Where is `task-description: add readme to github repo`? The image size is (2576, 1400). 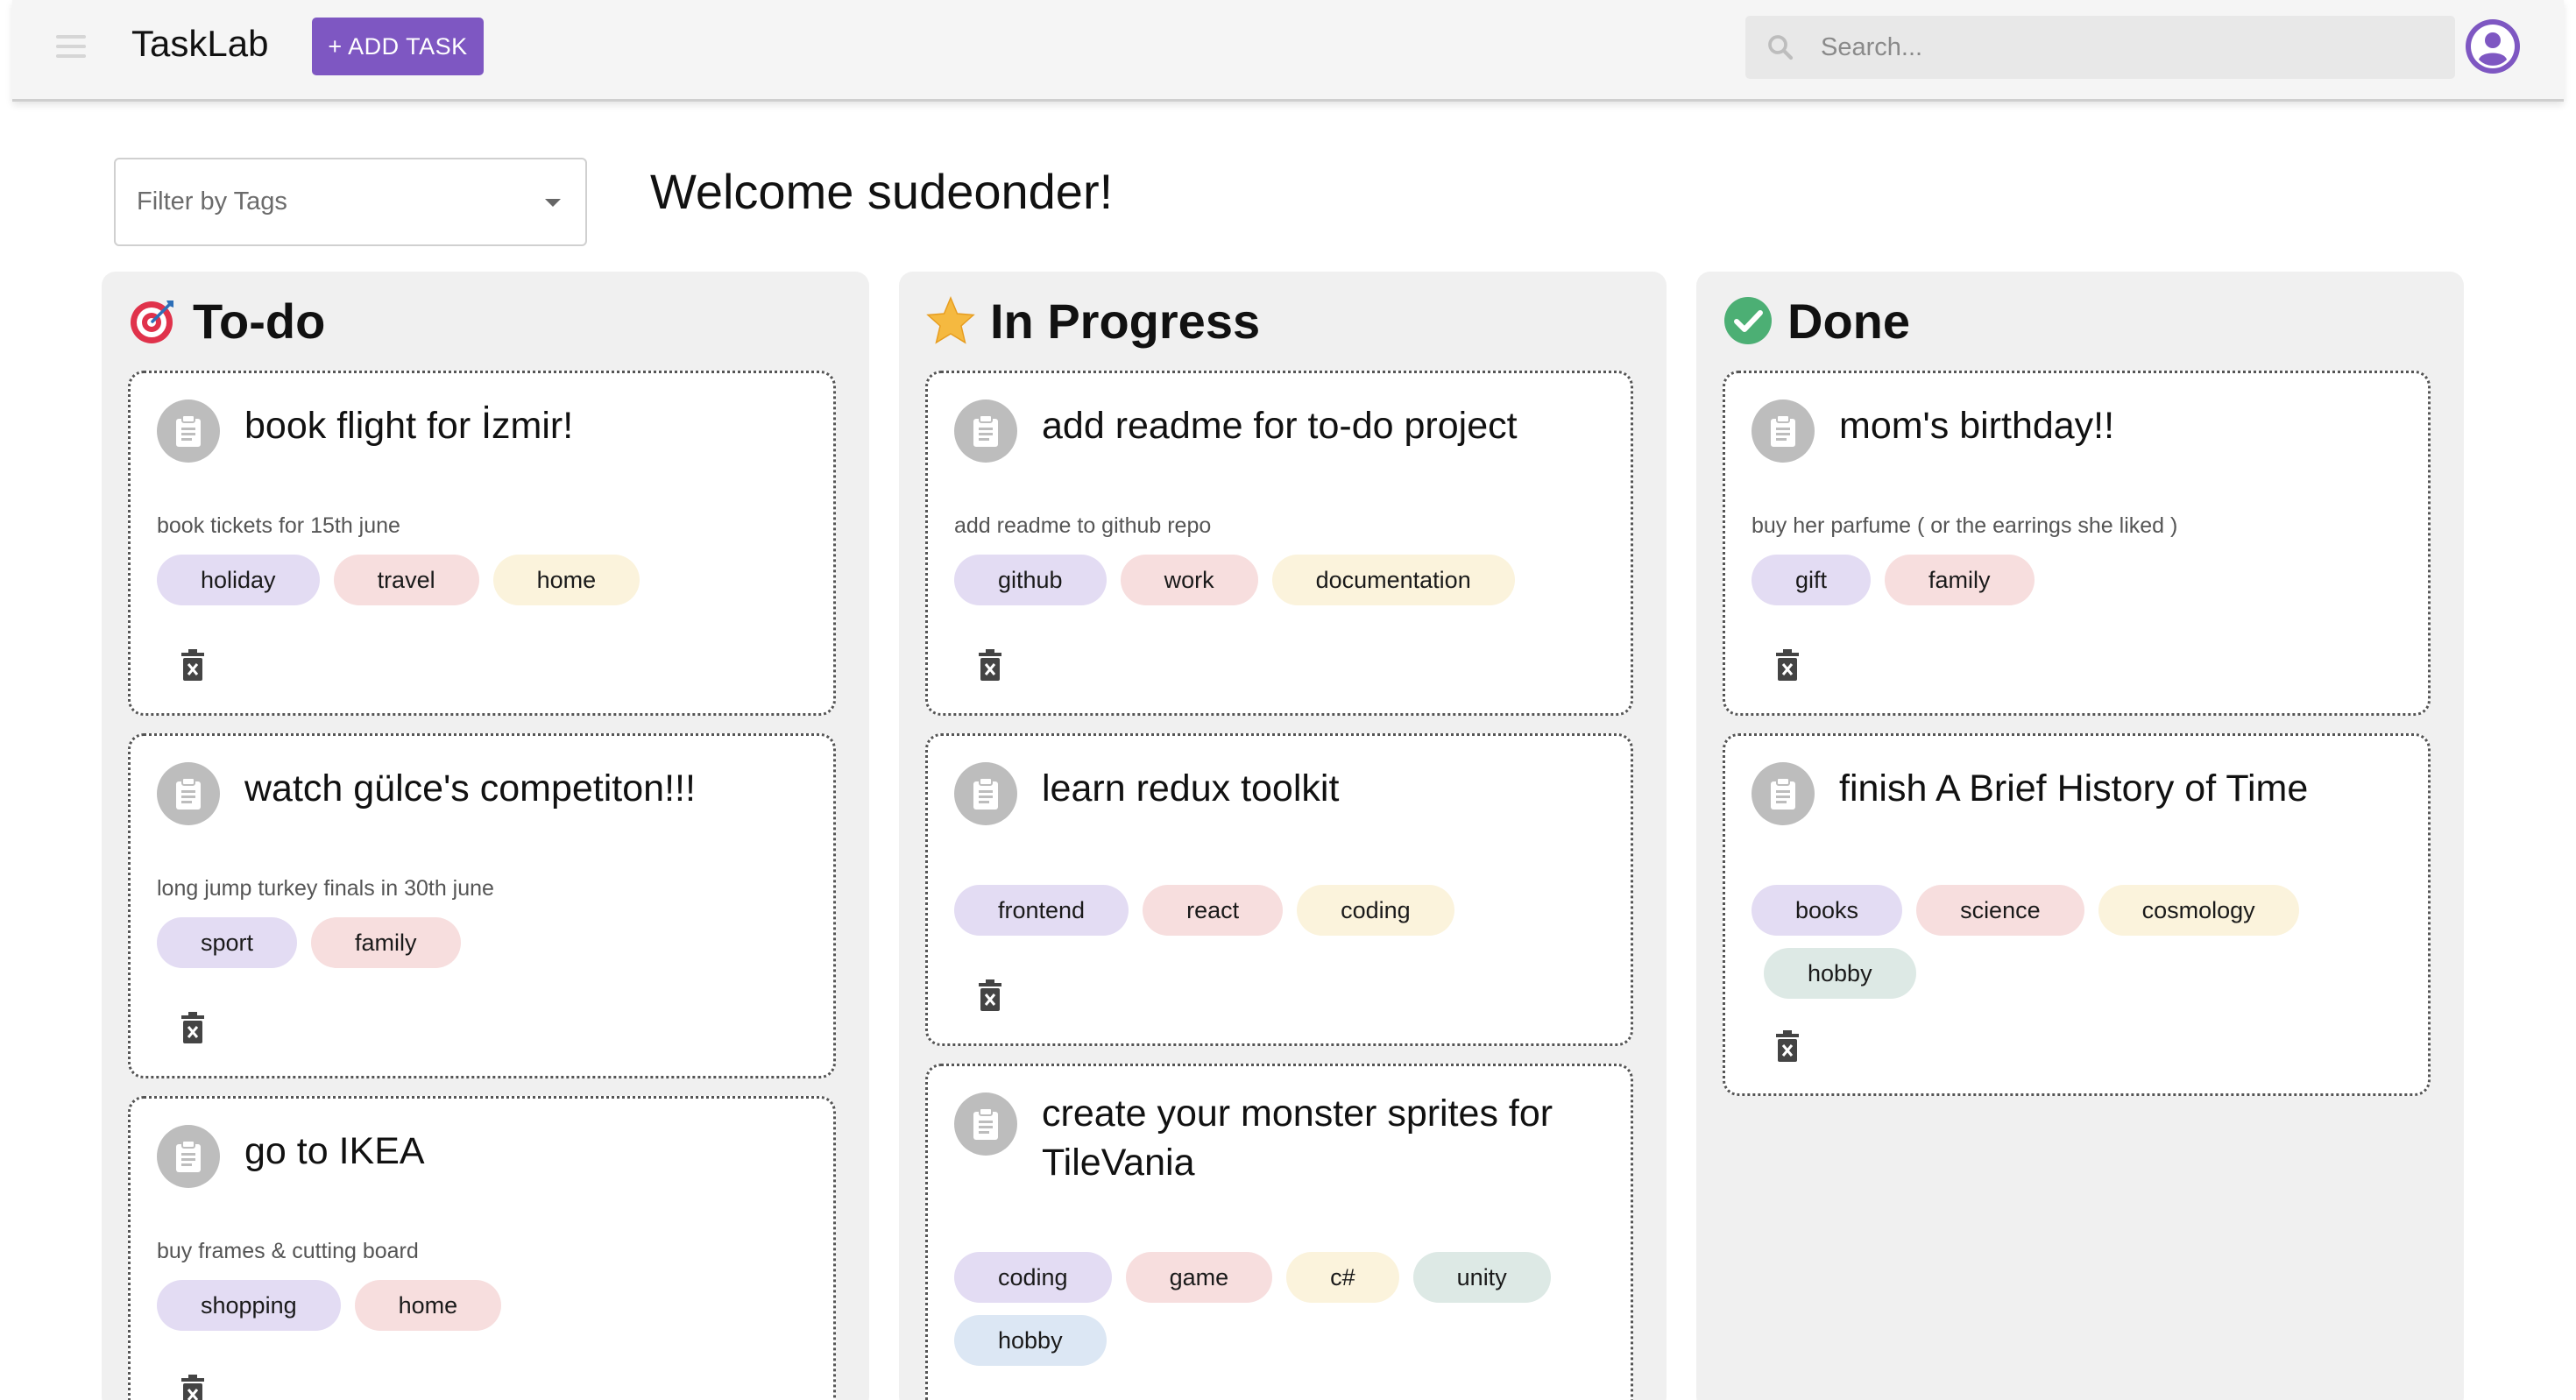 task-description: add readme to github repo is located at coordinates (1083, 525).